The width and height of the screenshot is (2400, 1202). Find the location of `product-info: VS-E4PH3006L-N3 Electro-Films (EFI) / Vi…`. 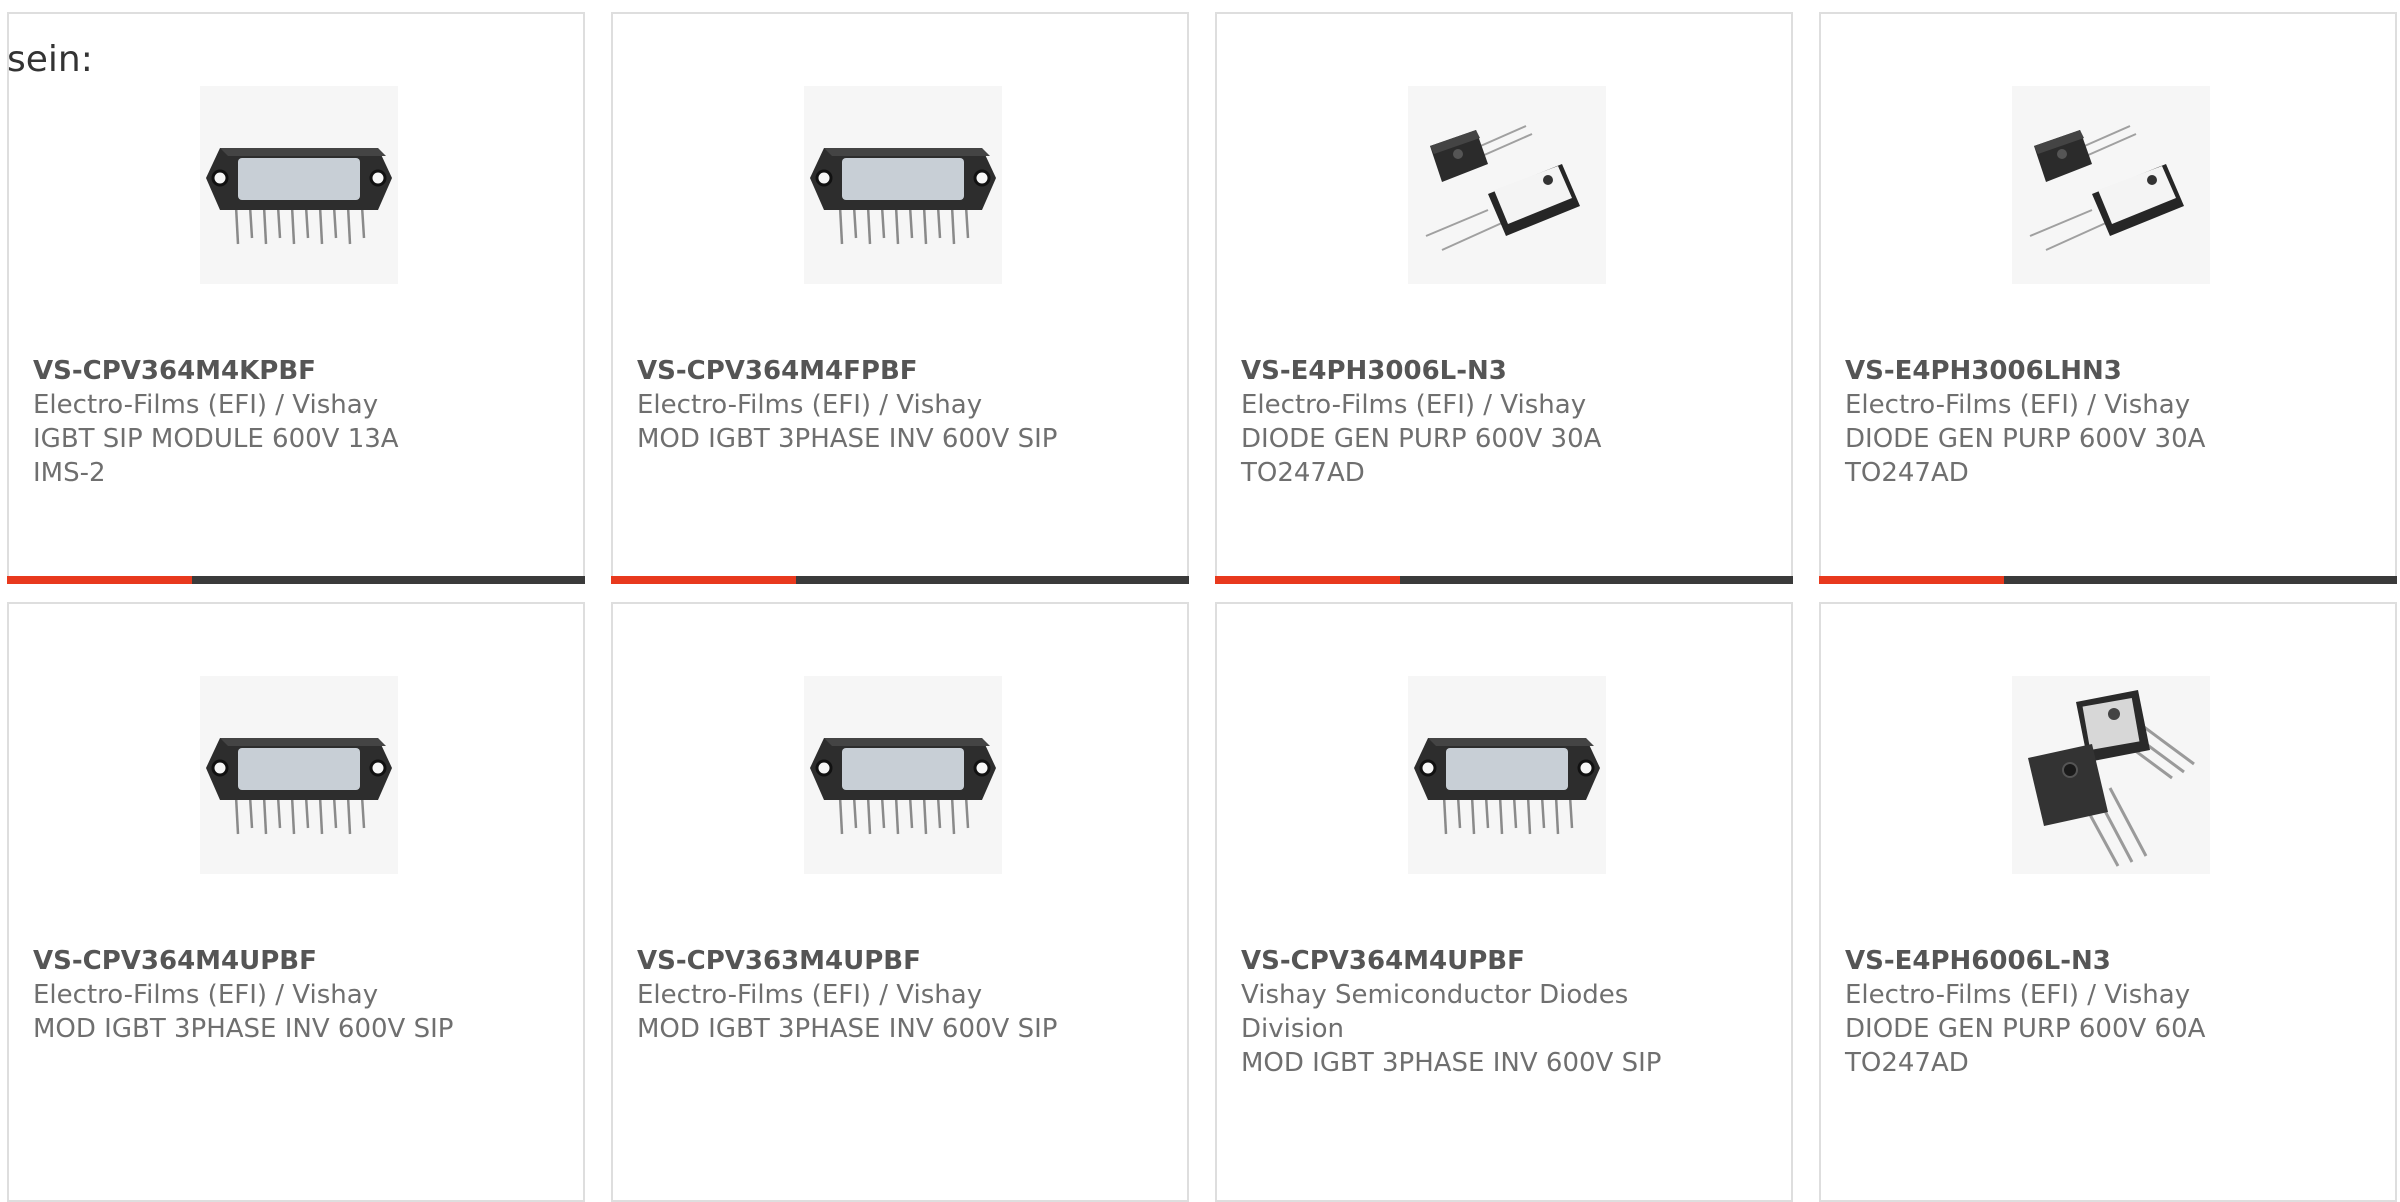

product-info: VS-E4PH3006L-N3 Electro-Films (EFI) / Vi… is located at coordinates (1504, 422).